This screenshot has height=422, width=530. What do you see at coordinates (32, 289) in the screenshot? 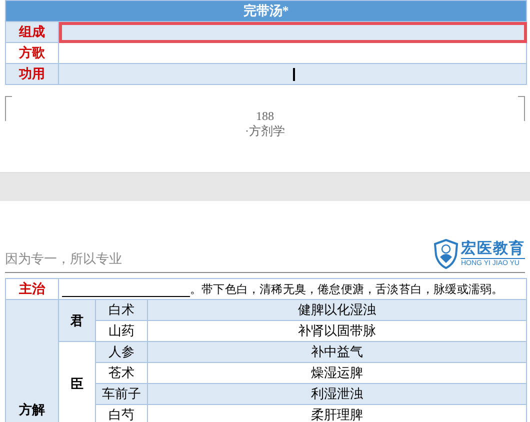
I see `row-label: 主治` at bounding box center [32, 289].